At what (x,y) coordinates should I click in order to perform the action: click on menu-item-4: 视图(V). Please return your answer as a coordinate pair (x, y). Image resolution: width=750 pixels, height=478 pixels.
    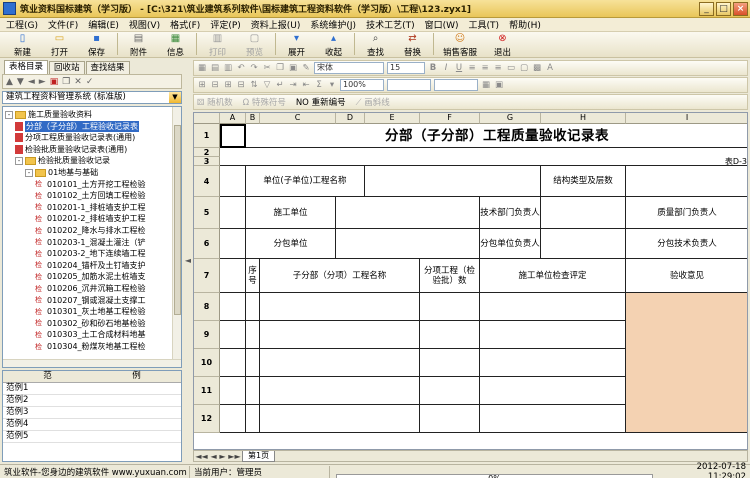
    Looking at the image, I should click on (144, 24).